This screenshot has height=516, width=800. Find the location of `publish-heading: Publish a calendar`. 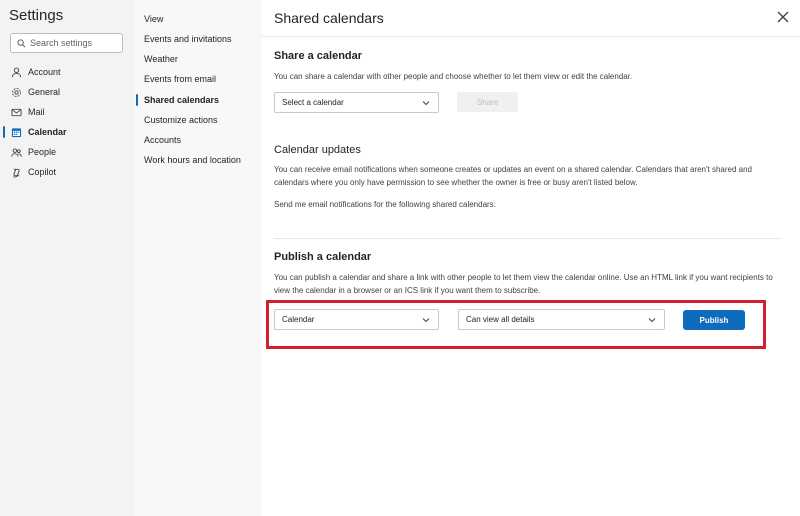

publish-heading: Publish a calendar is located at coordinates (323, 257).